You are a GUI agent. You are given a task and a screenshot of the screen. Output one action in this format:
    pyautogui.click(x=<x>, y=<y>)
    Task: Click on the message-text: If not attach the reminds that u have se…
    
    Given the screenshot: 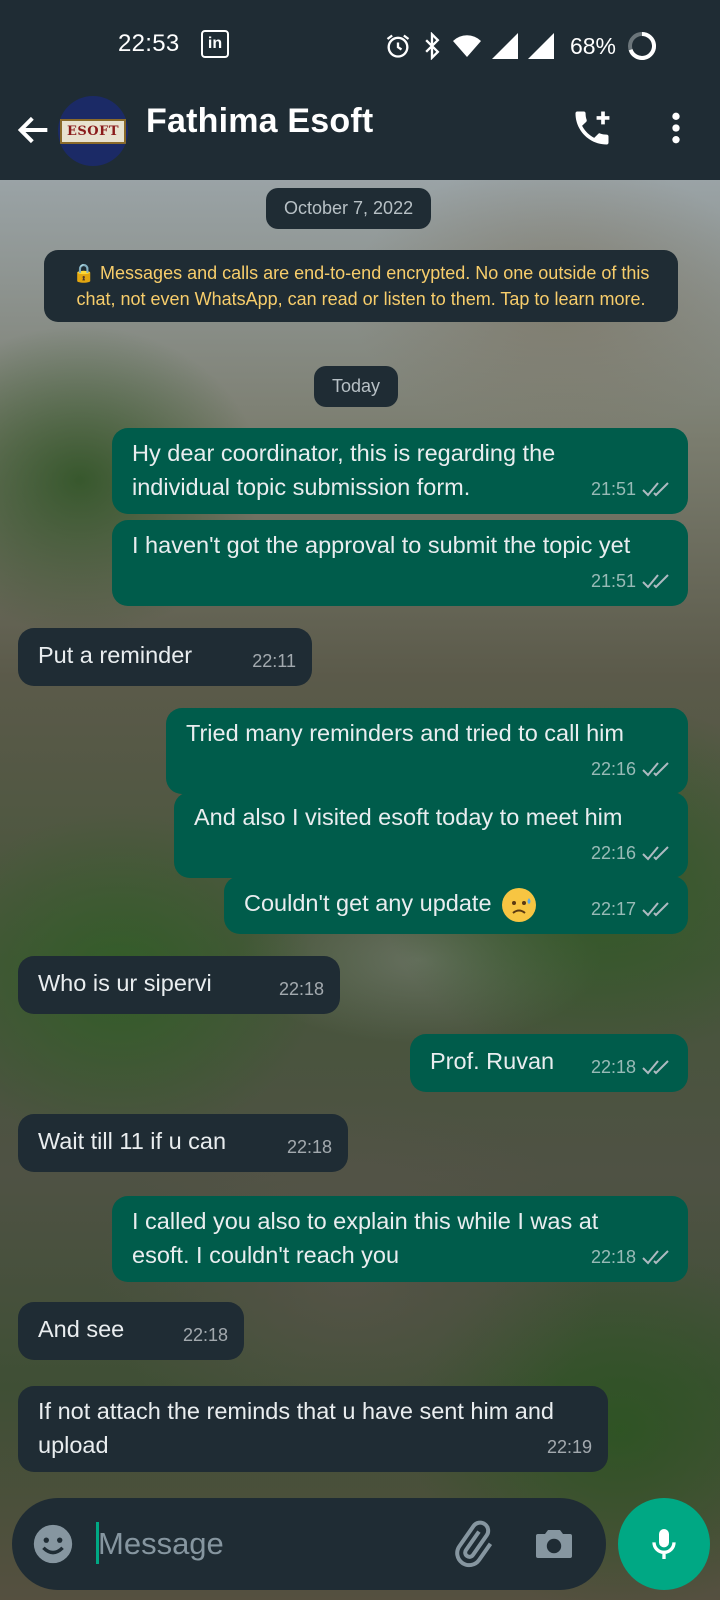 What is the action you would take?
    pyautogui.click(x=296, y=1428)
    